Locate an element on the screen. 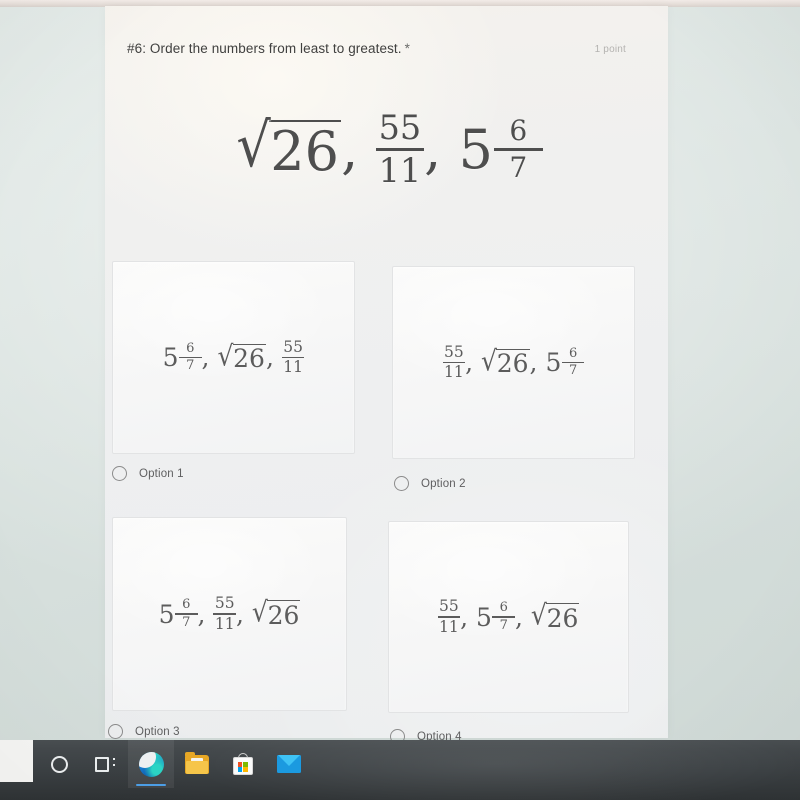 The image size is (800, 800). option-2-term-1-denominator: 11 is located at coordinates (453, 372).